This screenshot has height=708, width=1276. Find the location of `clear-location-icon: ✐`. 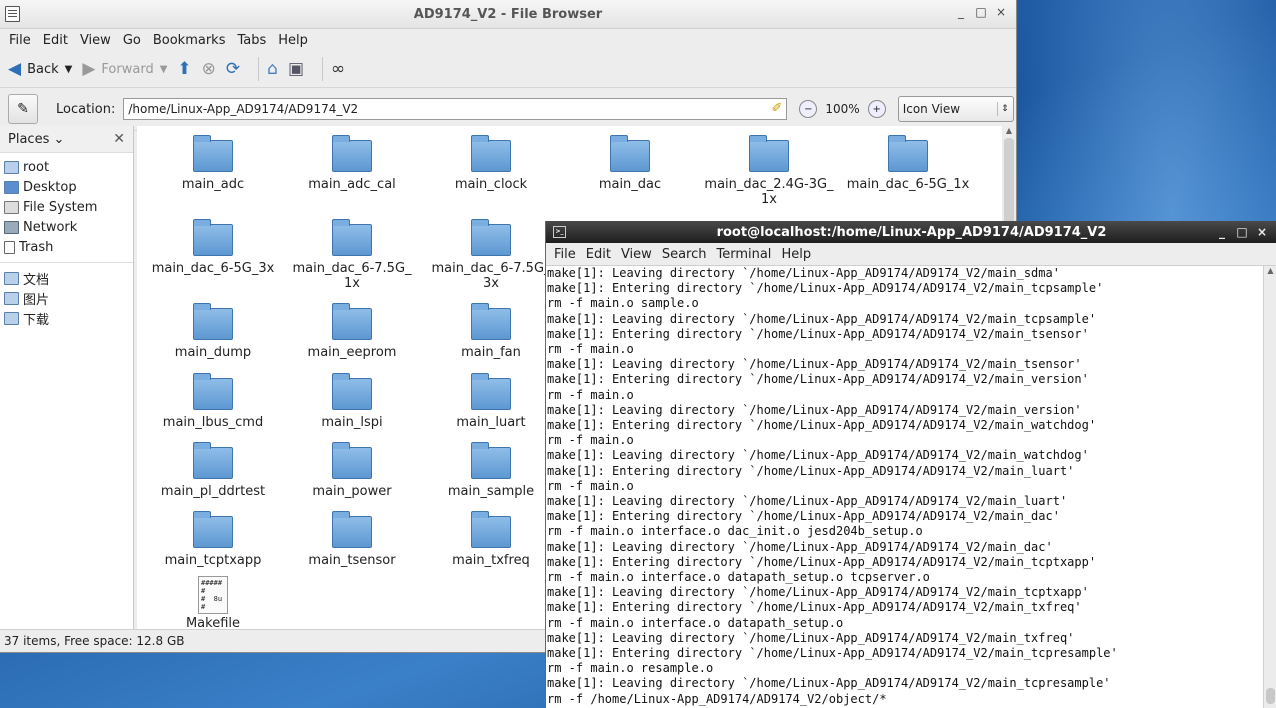

clear-location-icon: ✐ is located at coordinates (776, 108).